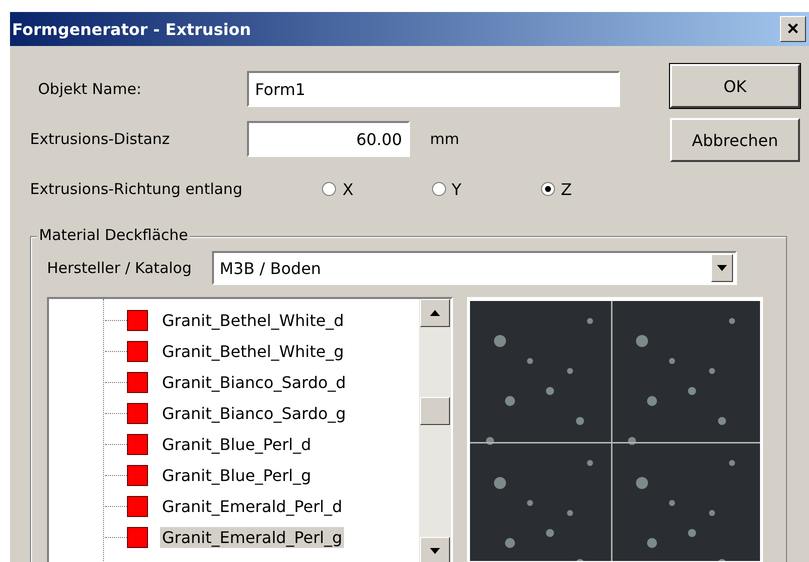  What do you see at coordinates (735, 140) in the screenshot?
I see `cancel-button: Abbrechen` at bounding box center [735, 140].